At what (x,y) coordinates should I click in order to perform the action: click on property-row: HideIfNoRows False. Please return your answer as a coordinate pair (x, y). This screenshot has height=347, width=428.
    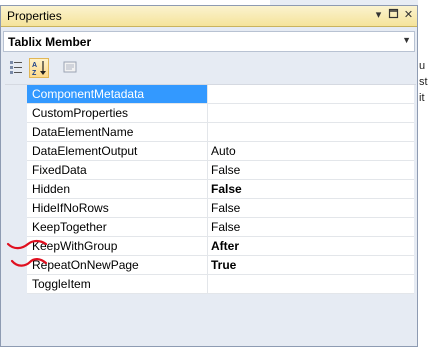
    Looking at the image, I should click on (210, 208).